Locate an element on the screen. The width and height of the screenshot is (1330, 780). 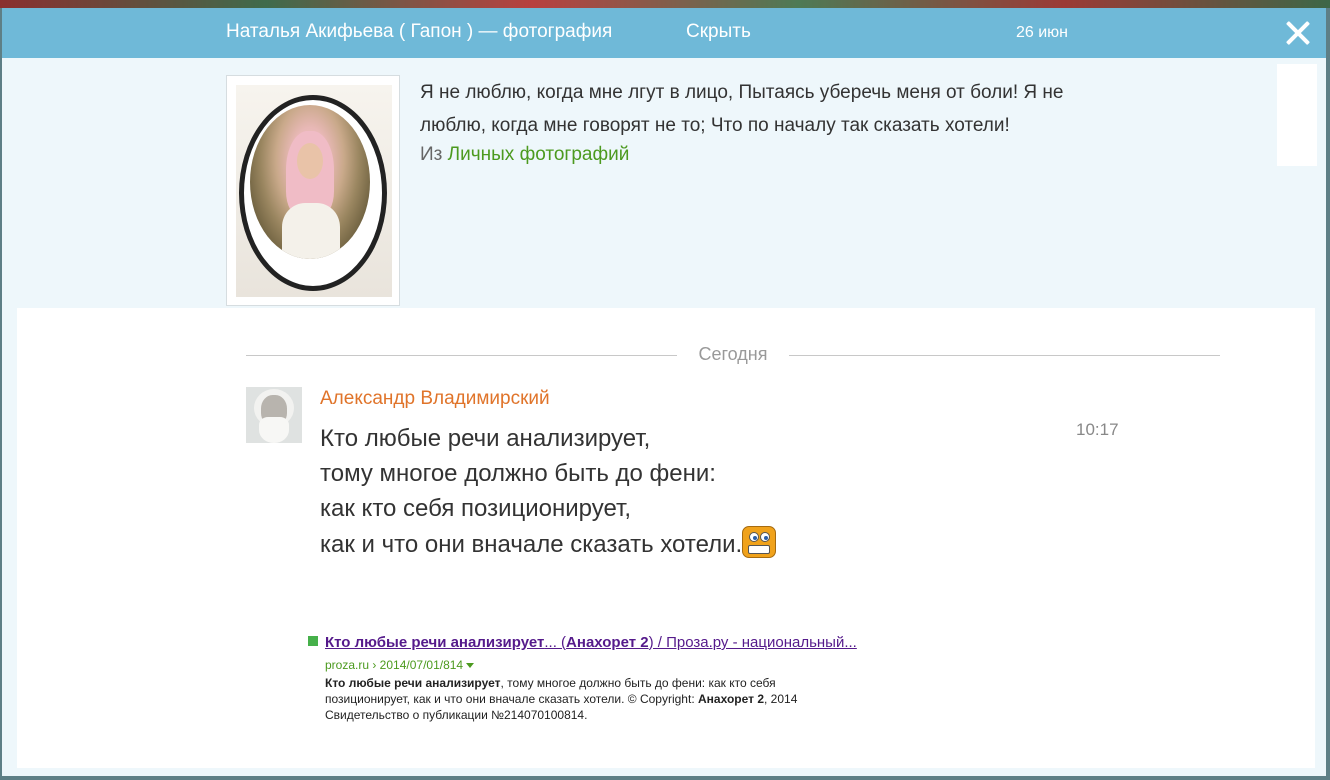
photo-portrait is located at coordinates (310, 182).